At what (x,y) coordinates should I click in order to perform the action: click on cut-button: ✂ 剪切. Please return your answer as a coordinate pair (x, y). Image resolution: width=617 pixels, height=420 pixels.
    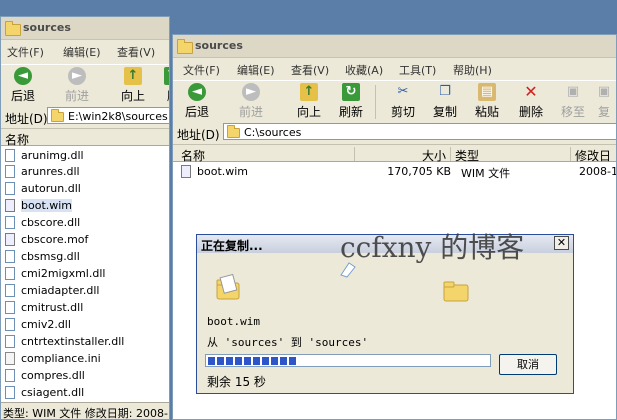
    Looking at the image, I should click on (403, 101).